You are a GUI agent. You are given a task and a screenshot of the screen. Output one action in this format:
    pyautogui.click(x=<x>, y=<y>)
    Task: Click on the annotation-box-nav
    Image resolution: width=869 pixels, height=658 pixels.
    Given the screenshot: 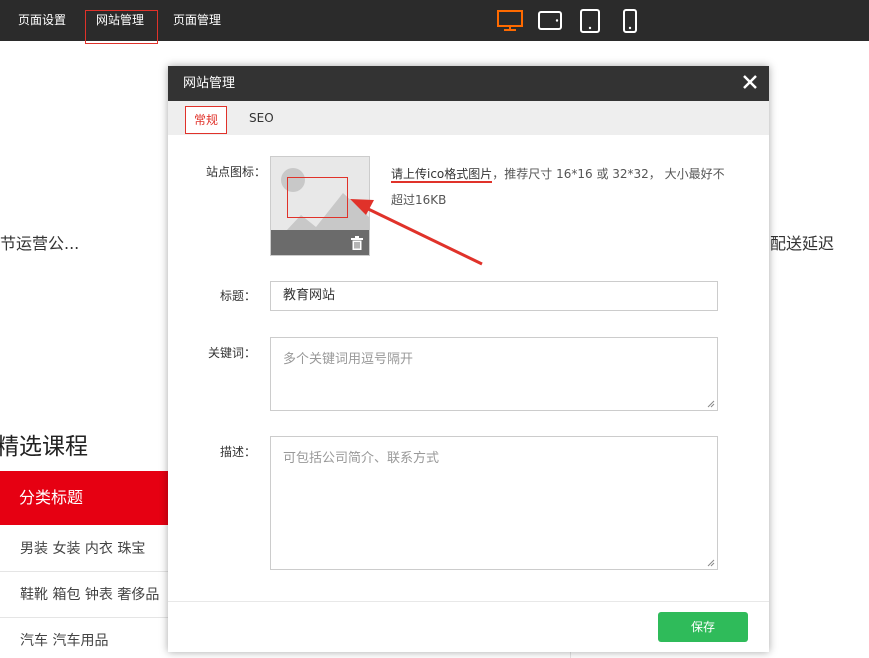 What is the action you would take?
    pyautogui.click(x=121, y=27)
    